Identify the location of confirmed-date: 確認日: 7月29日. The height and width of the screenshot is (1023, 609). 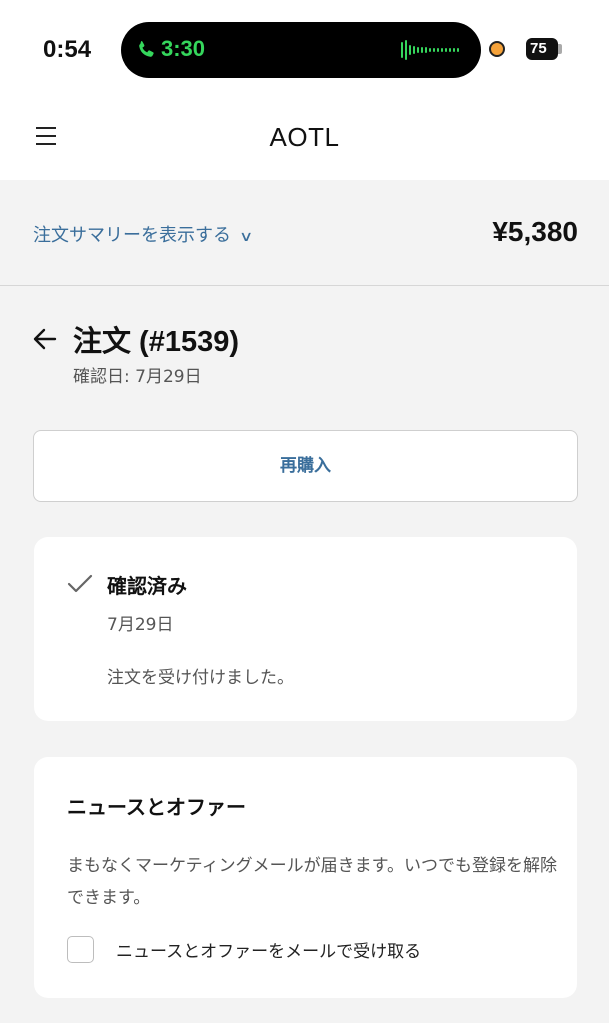
(137, 377).